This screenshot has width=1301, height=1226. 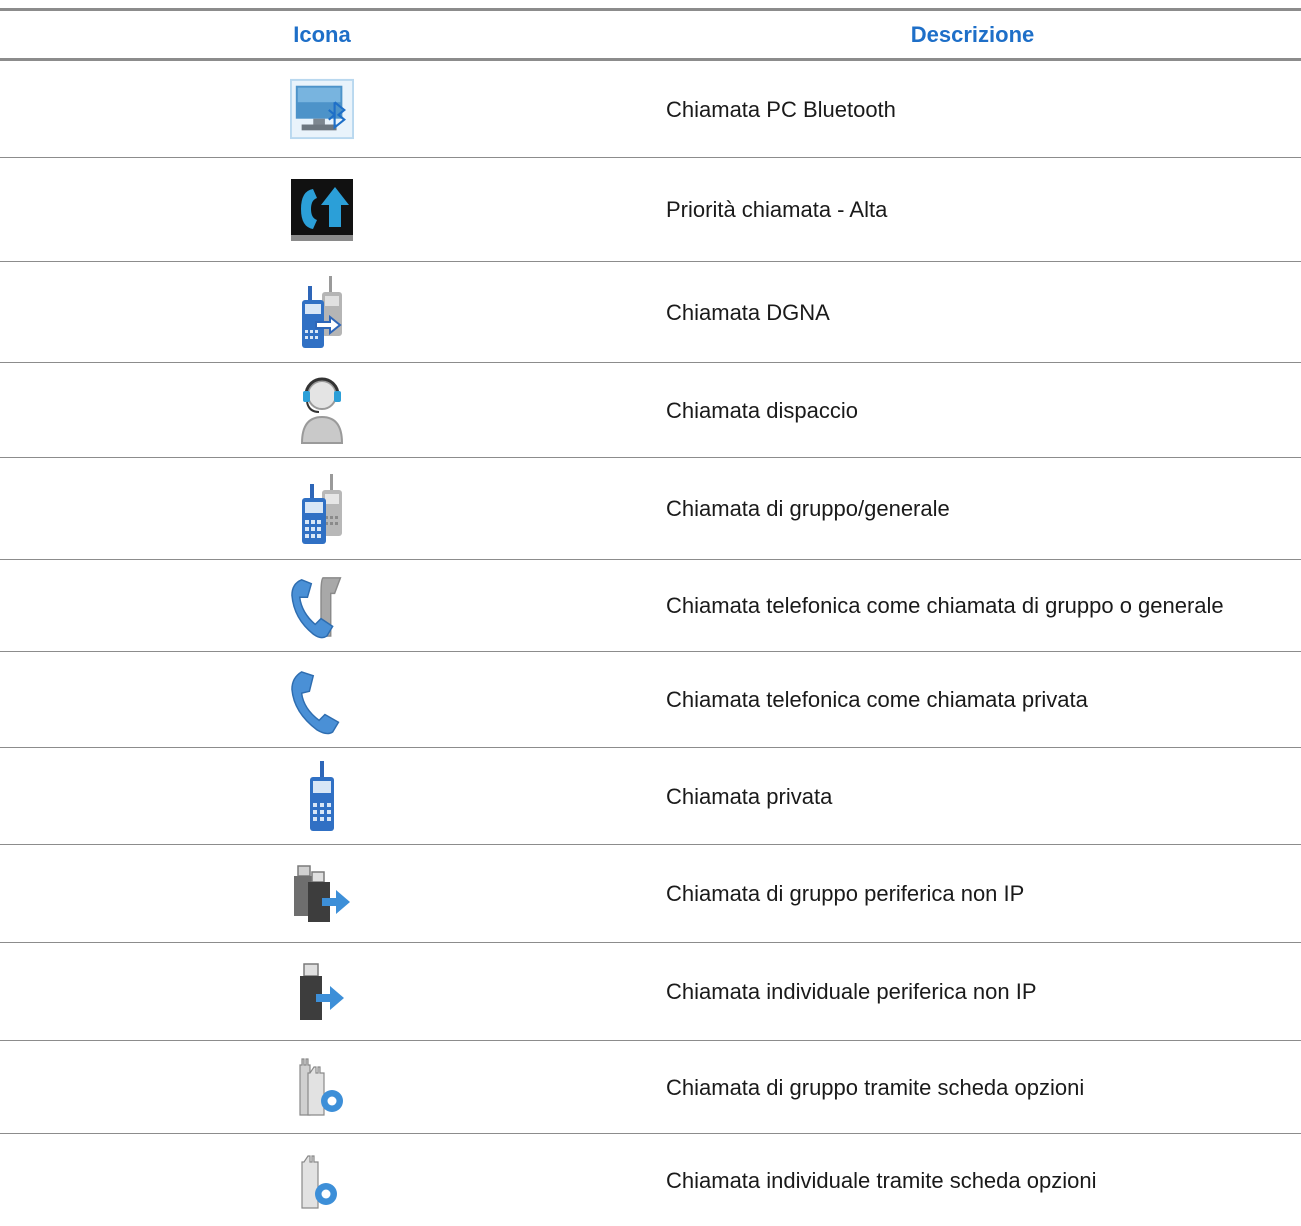 I want to click on row-description: Chiamata PC Bluetooth, so click(x=781, y=109).